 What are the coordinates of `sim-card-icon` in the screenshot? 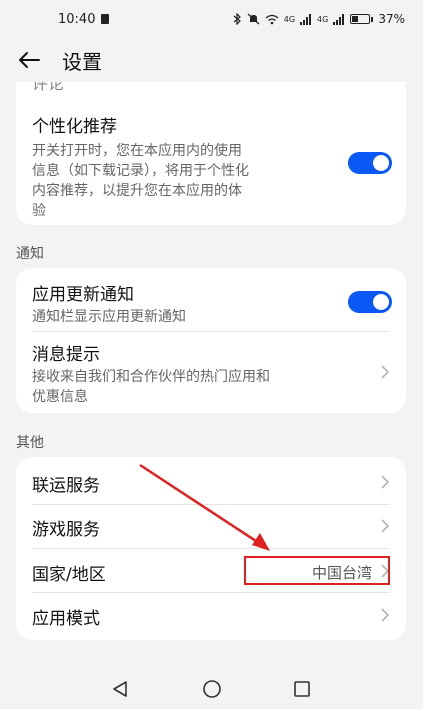 It's located at (105, 19).